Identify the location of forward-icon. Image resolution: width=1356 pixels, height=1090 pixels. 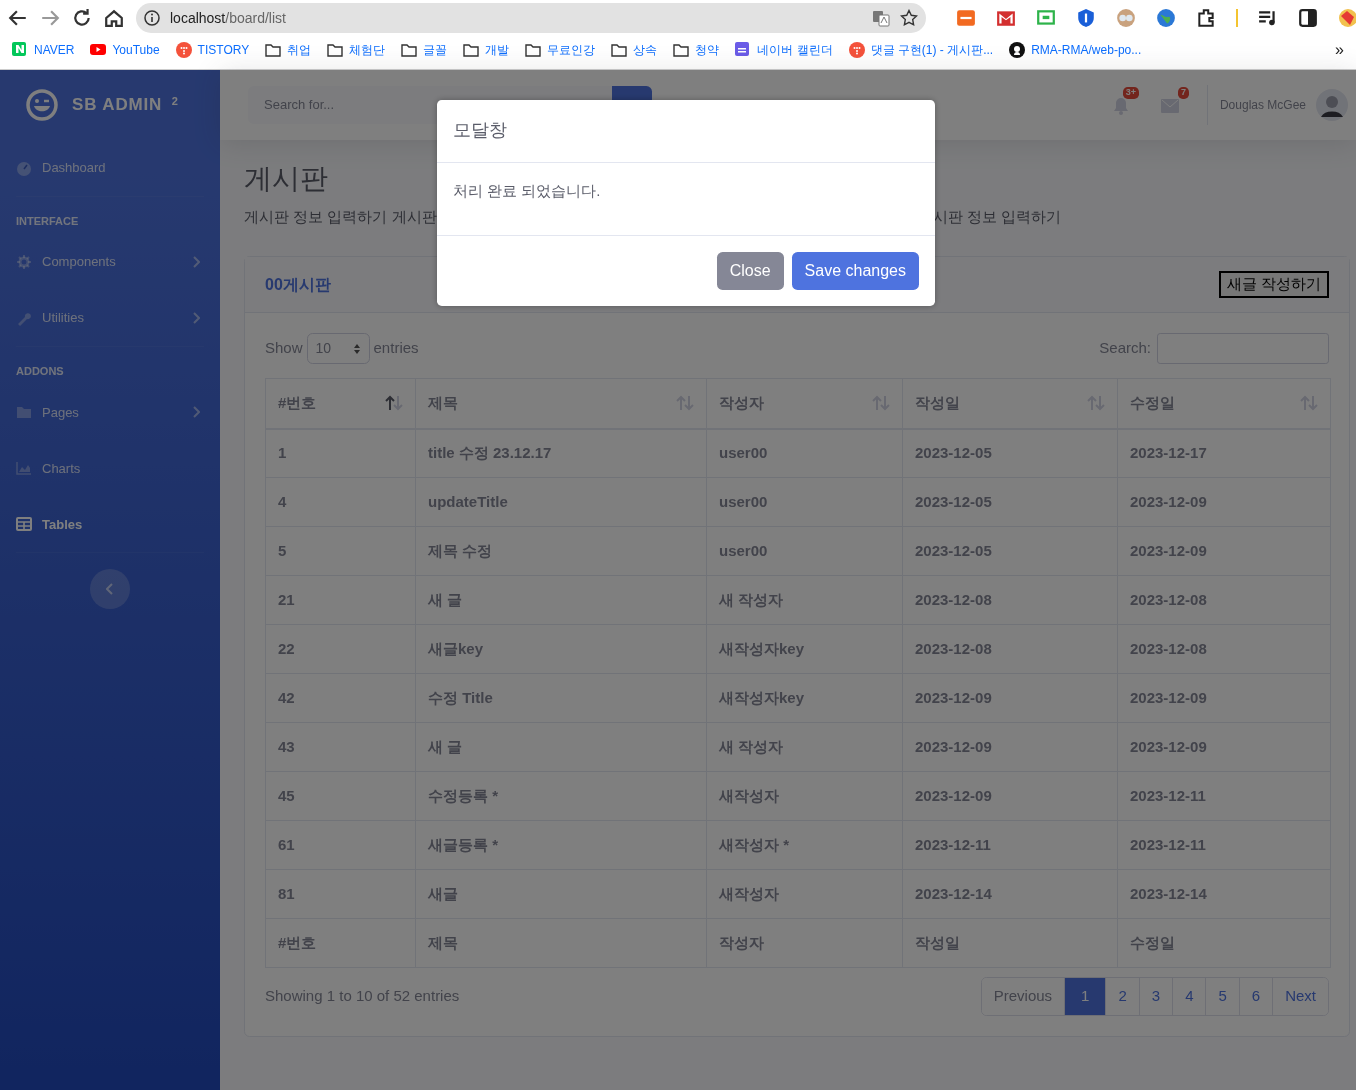
(50, 18).